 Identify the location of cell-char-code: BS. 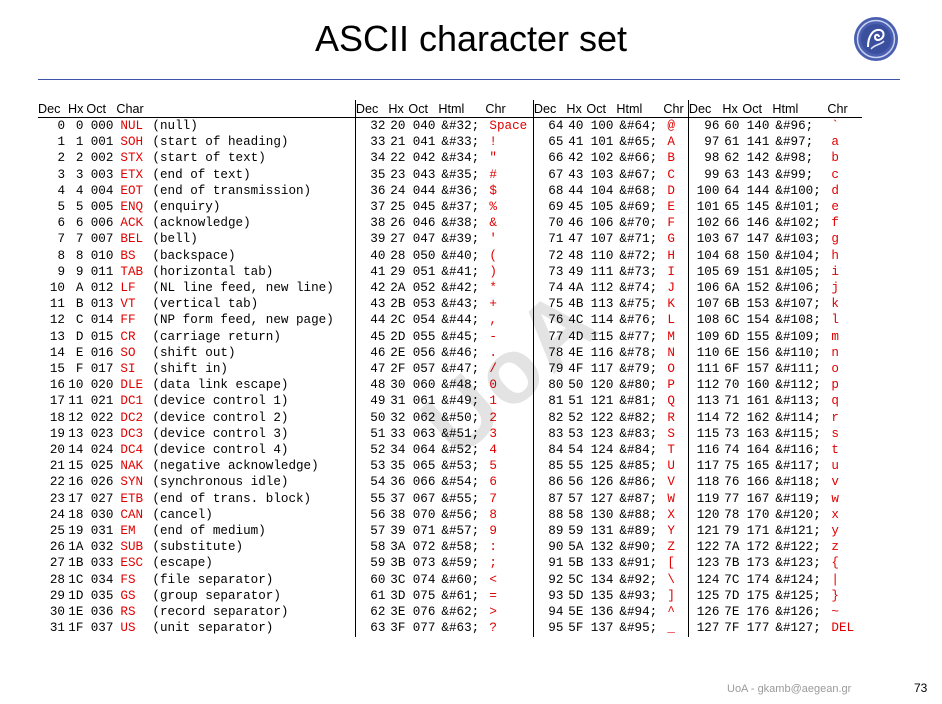
(128, 255).